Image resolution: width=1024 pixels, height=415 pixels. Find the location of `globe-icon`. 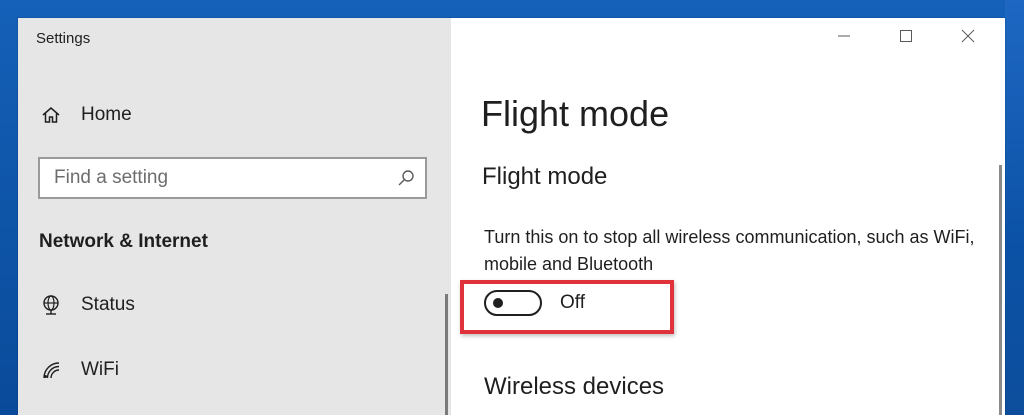

globe-icon is located at coordinates (51, 305).